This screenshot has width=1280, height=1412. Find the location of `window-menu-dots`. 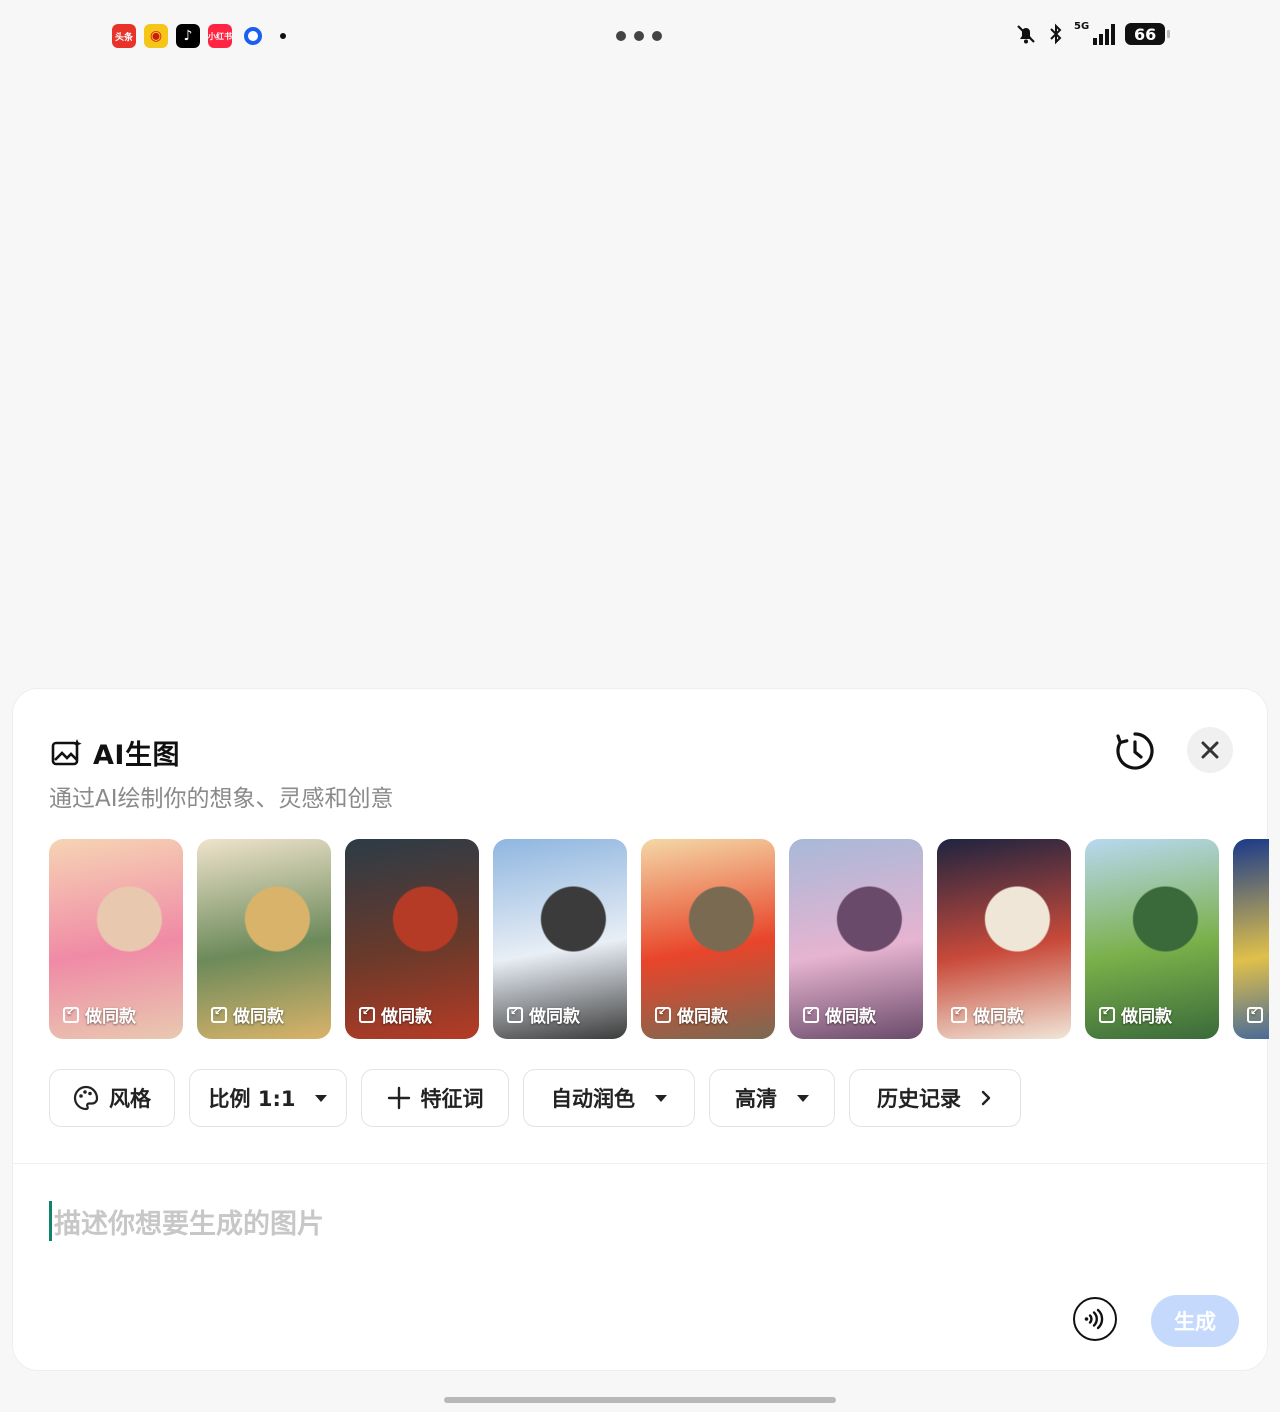

window-menu-dots is located at coordinates (639, 36).